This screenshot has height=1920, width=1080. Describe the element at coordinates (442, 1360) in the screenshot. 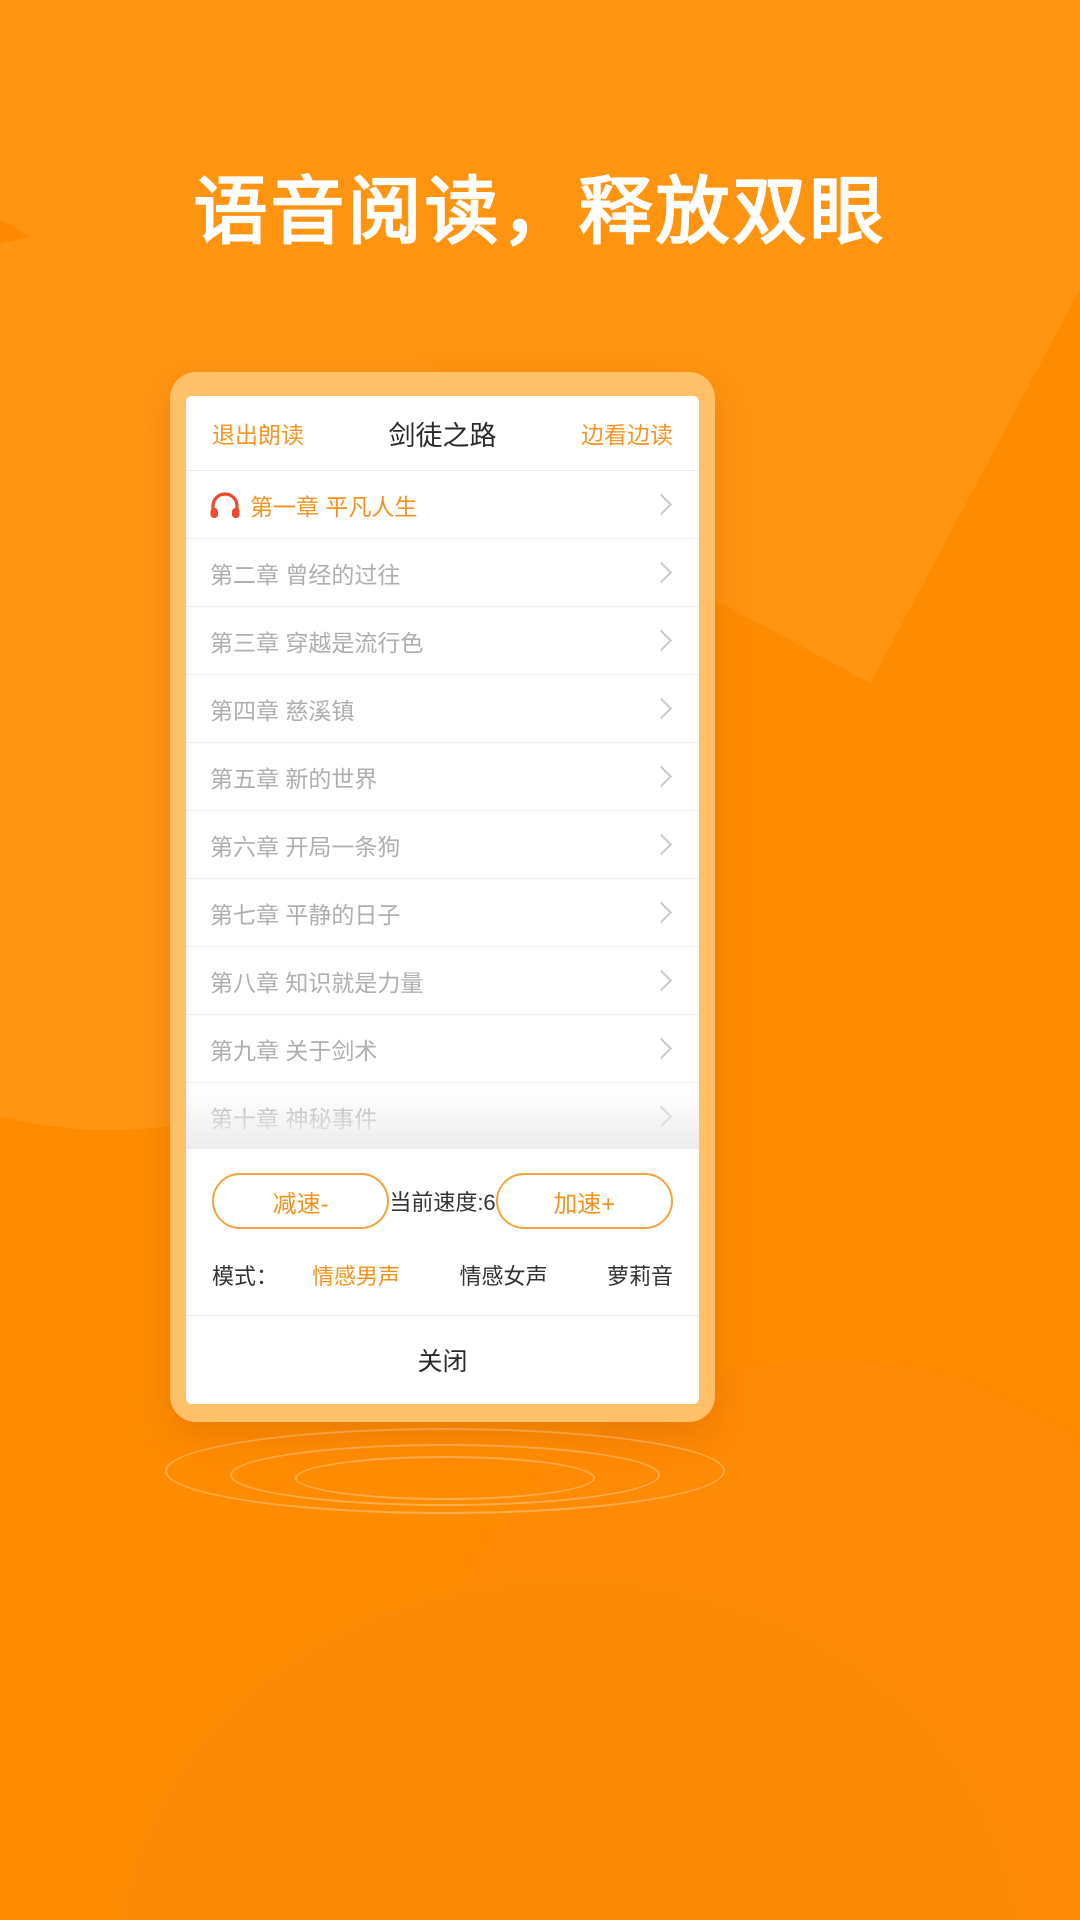

I see `close-button: 关闭` at that location.